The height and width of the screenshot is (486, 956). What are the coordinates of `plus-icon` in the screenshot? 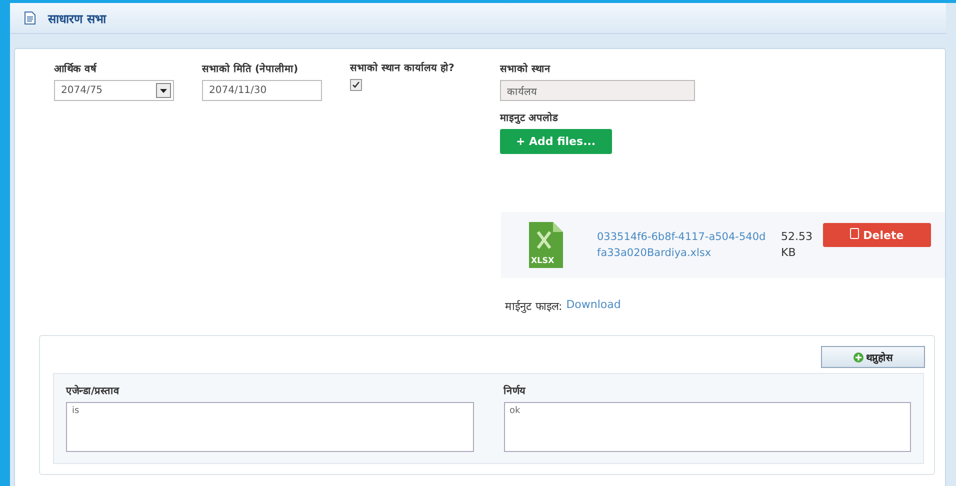 It's located at (858, 357).